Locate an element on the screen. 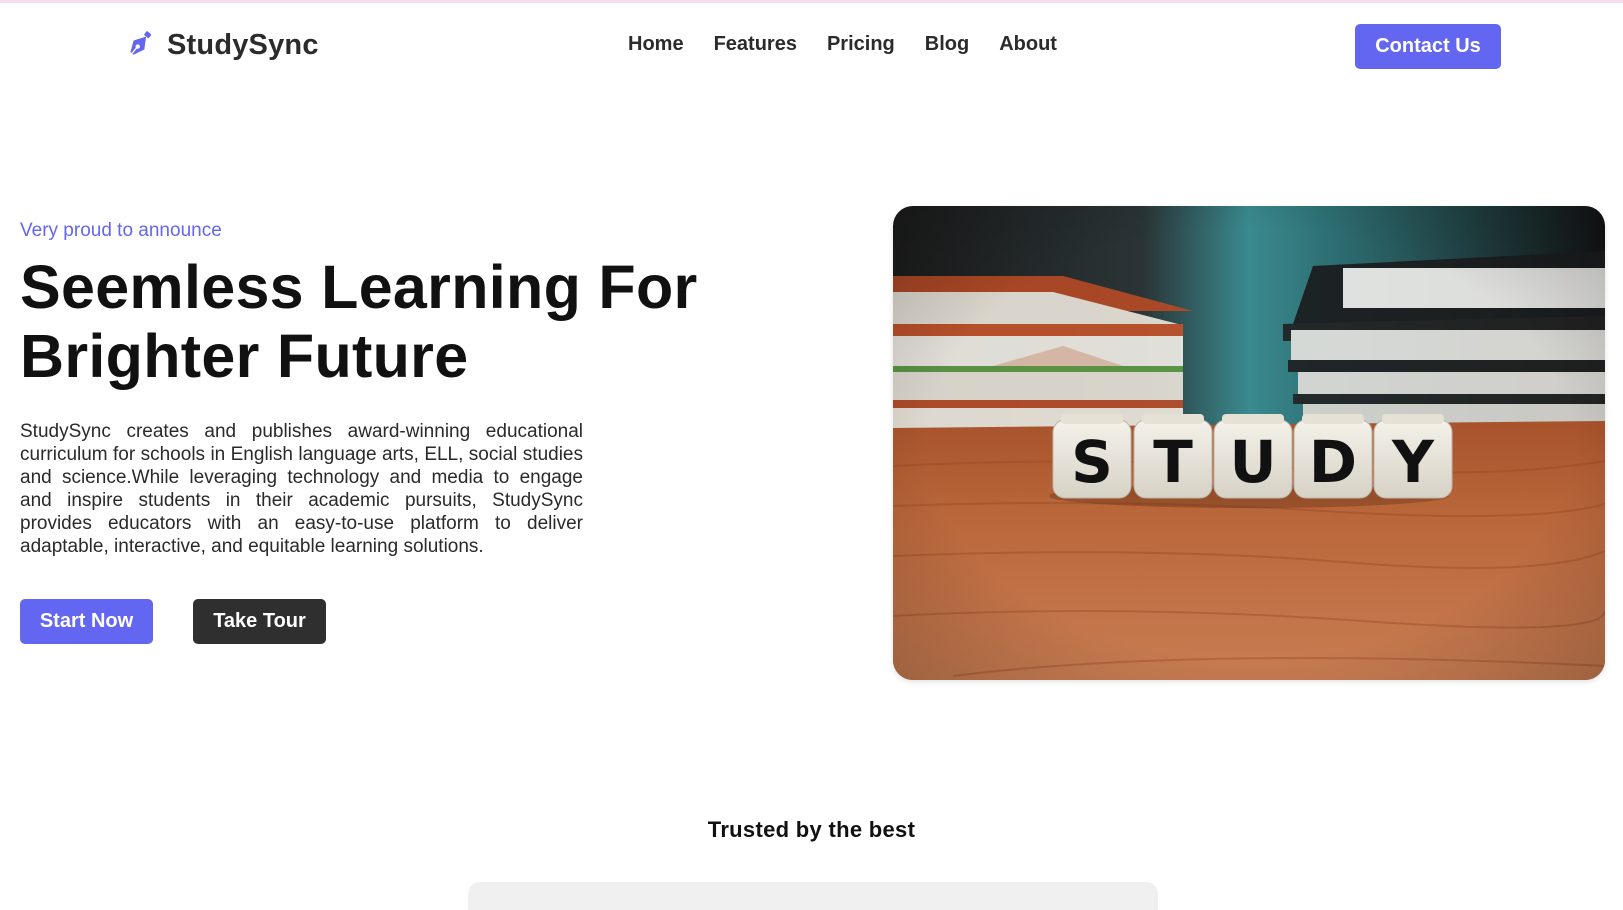 This screenshot has height=910, width=1623. contact-us-button: Contact Us is located at coordinates (1428, 46).